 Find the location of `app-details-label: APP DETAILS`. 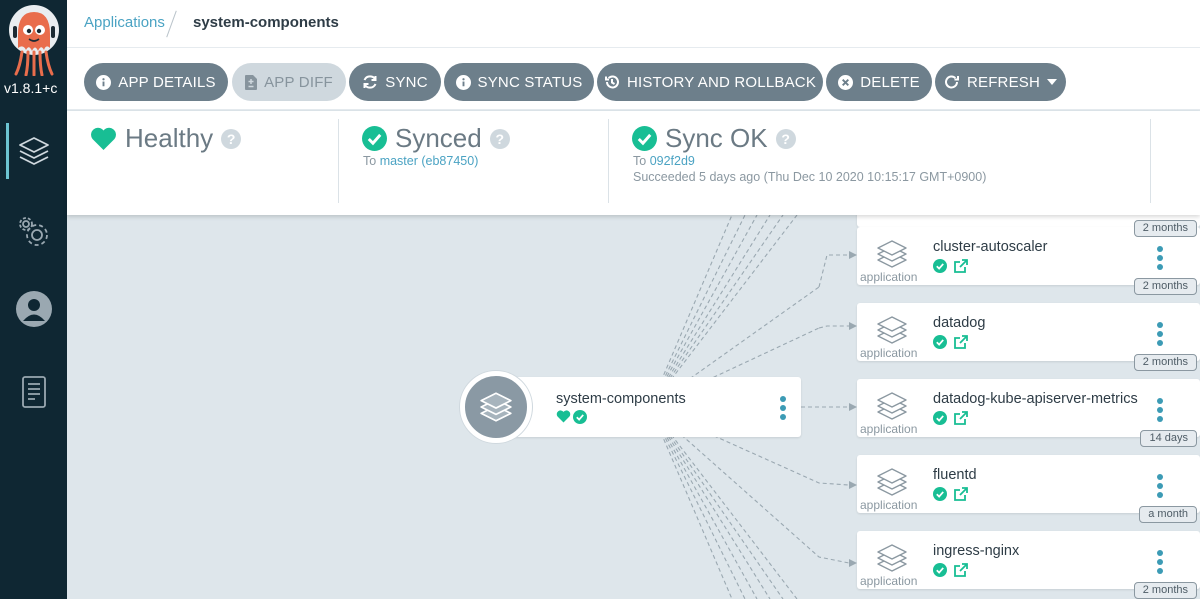

app-details-label: APP DETAILS is located at coordinates (167, 82).